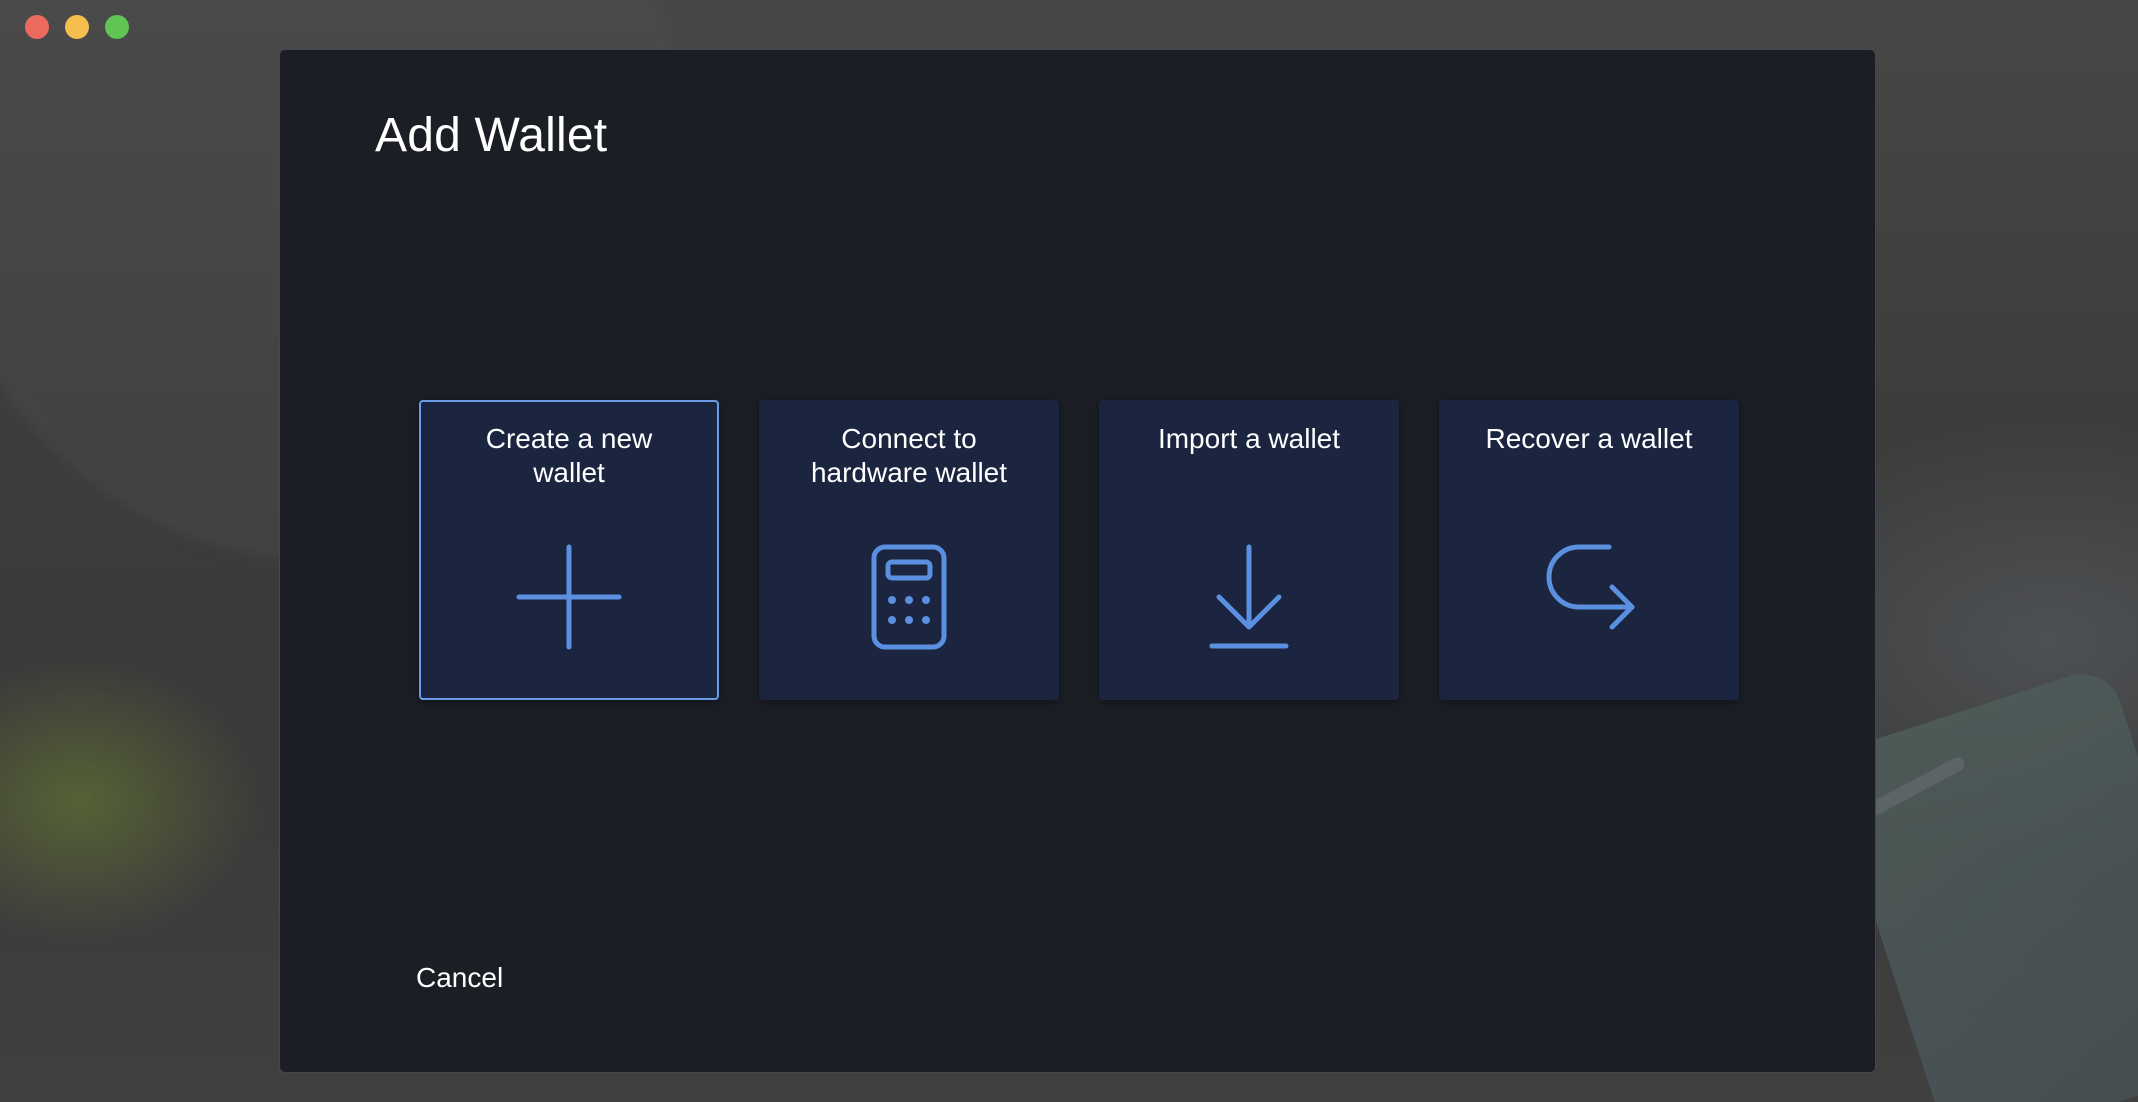  What do you see at coordinates (37, 27) in the screenshot?
I see `close-window-button` at bounding box center [37, 27].